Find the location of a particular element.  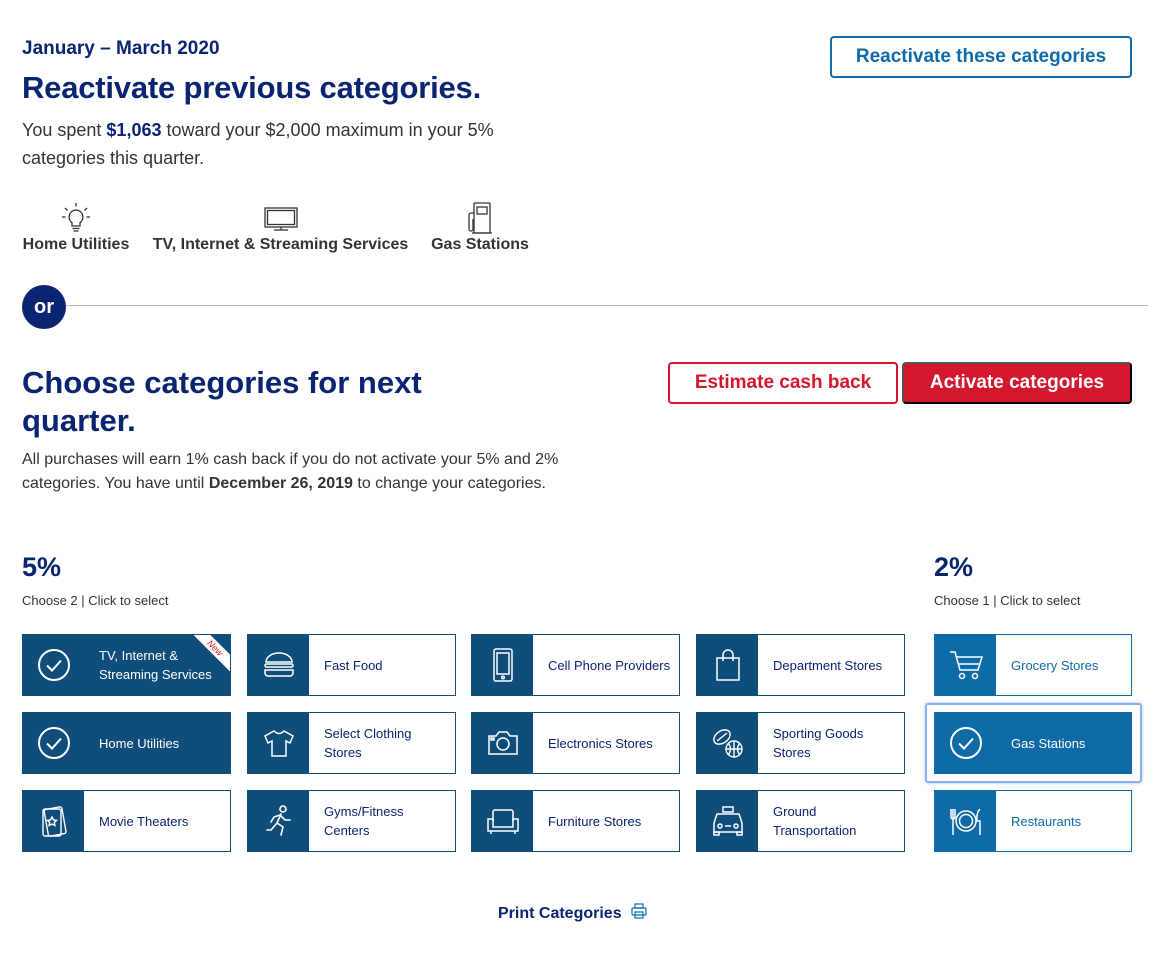

previous-category-tv: TV, Internet & Streaming Services is located at coordinates (280, 227).